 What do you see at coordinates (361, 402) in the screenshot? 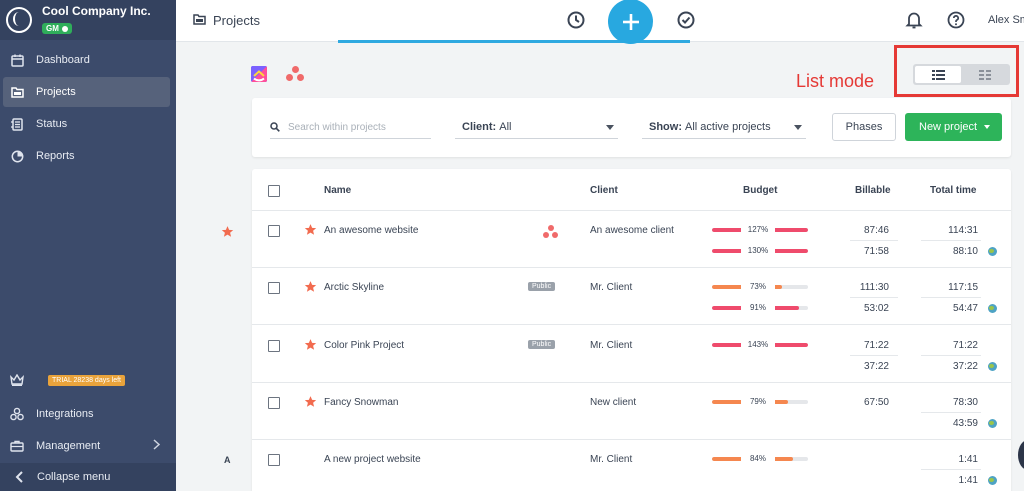
I see `project-name: Fancy Snowman` at bounding box center [361, 402].